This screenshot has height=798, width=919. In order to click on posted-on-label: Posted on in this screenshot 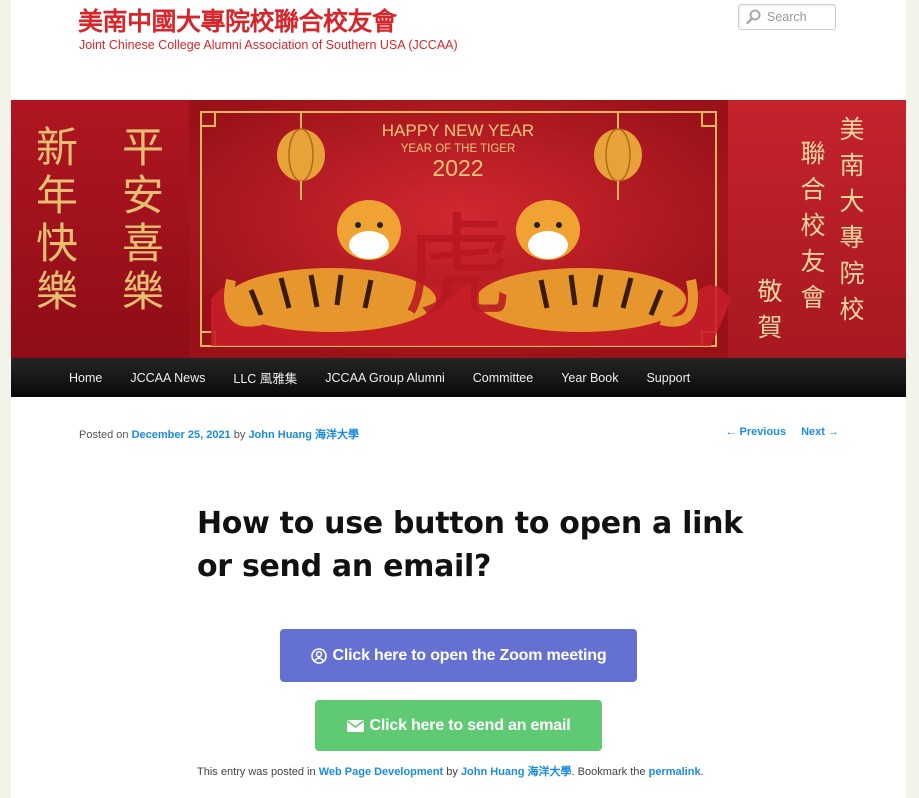, I will do `click(104, 435)`.